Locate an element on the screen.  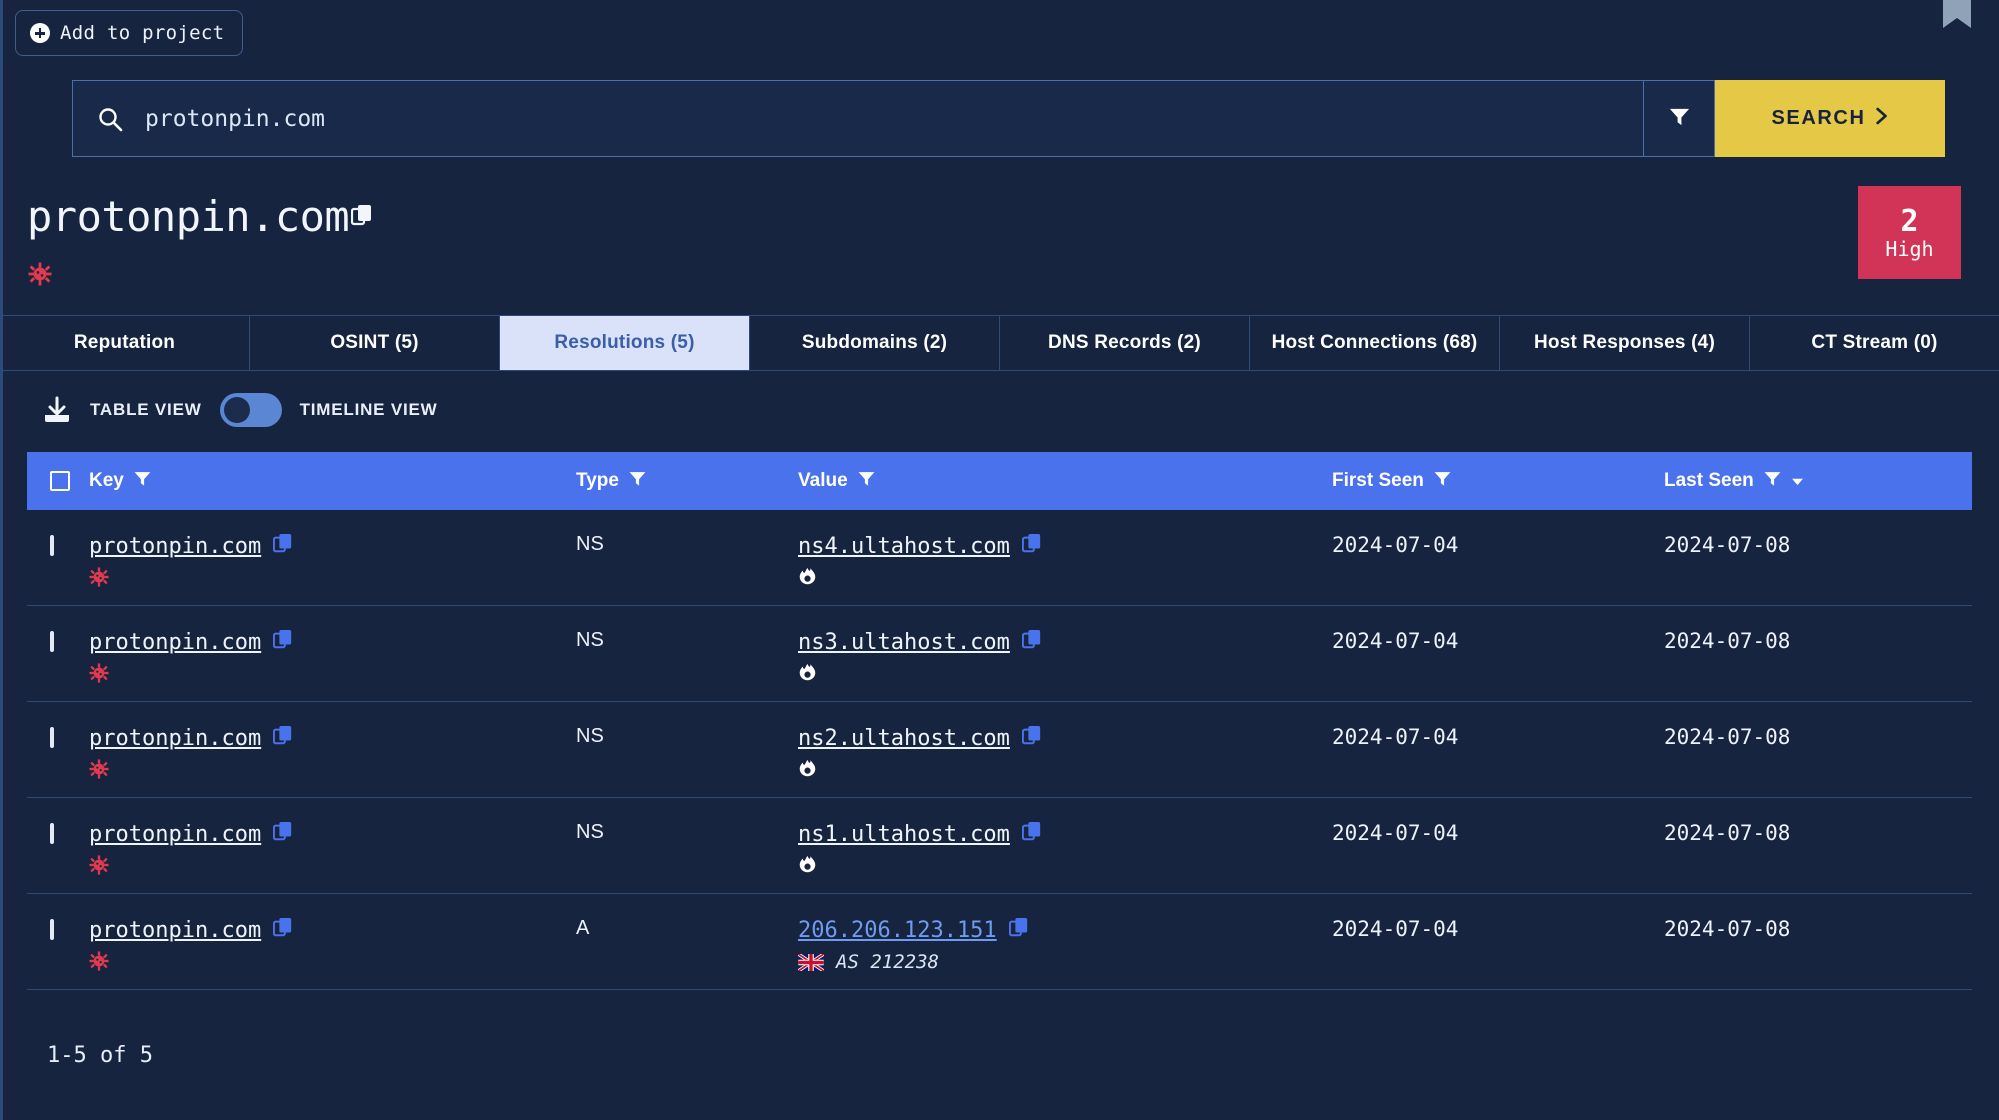
tab-ct-stream-0: CT Stream (0) is located at coordinates (1874, 343).